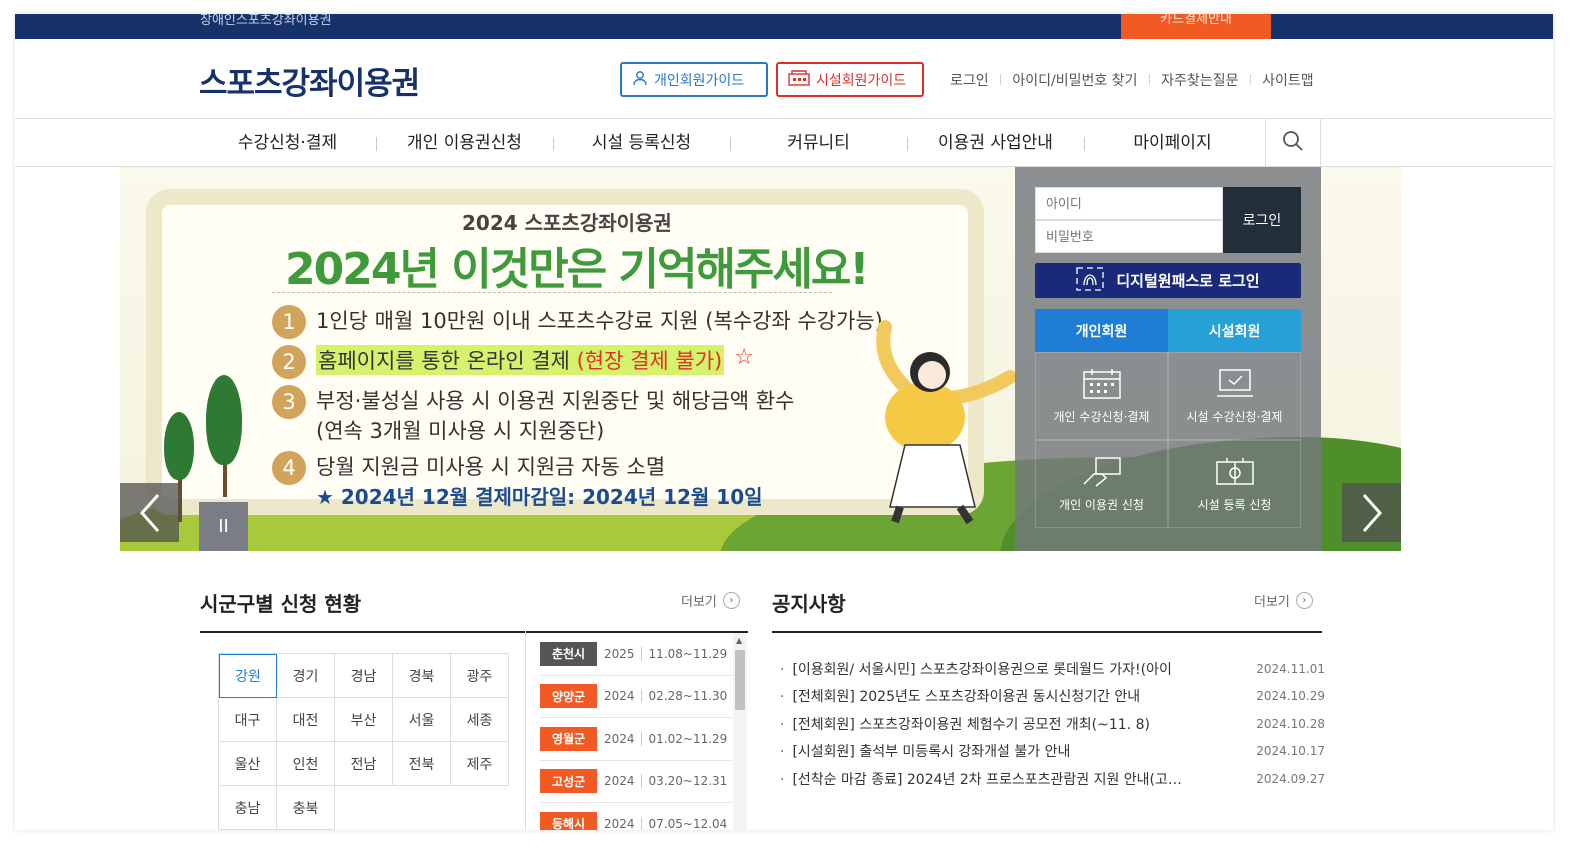 The width and height of the screenshot is (1592, 857). Describe the element at coordinates (1005, 724) in the screenshot. I see `notice-title: [전체회원] 스포츠강좌이용권 체험수기 공모전 개최(~11. 8)` at that location.